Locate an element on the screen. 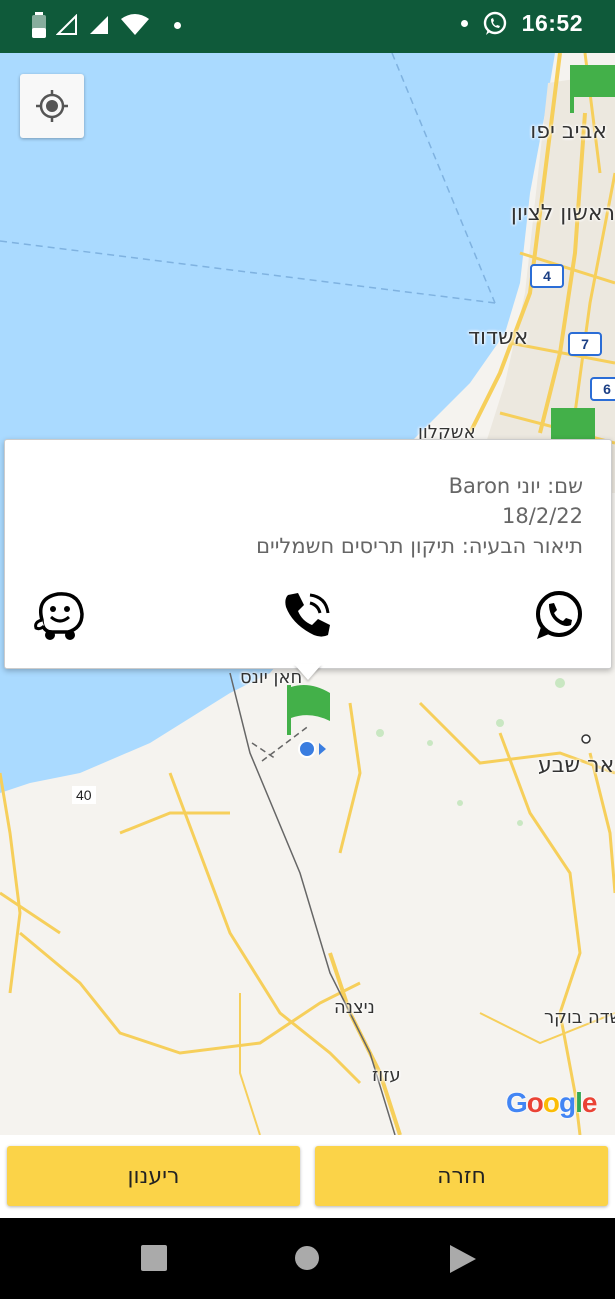 Image resolution: width=615 pixels, height=1299 pixels. circle-icon is located at coordinates (307, 1258).